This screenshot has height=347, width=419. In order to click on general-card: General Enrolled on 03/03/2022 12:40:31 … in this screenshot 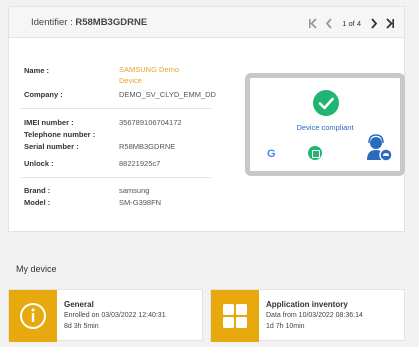, I will do `click(105, 315)`.